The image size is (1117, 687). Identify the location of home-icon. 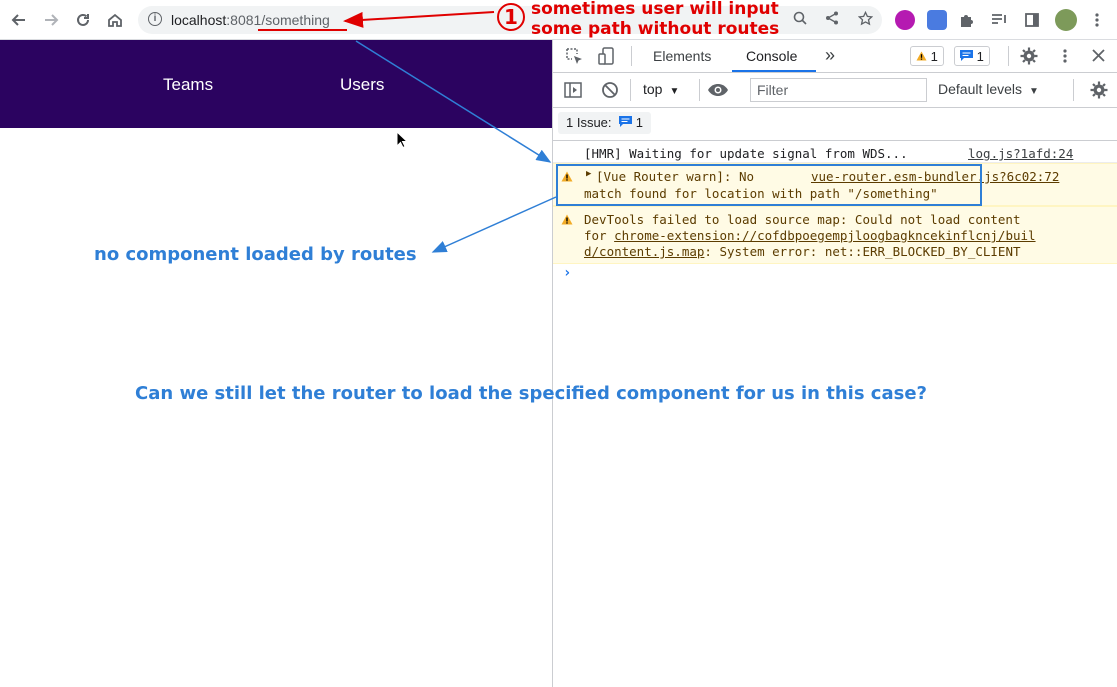
(115, 20).